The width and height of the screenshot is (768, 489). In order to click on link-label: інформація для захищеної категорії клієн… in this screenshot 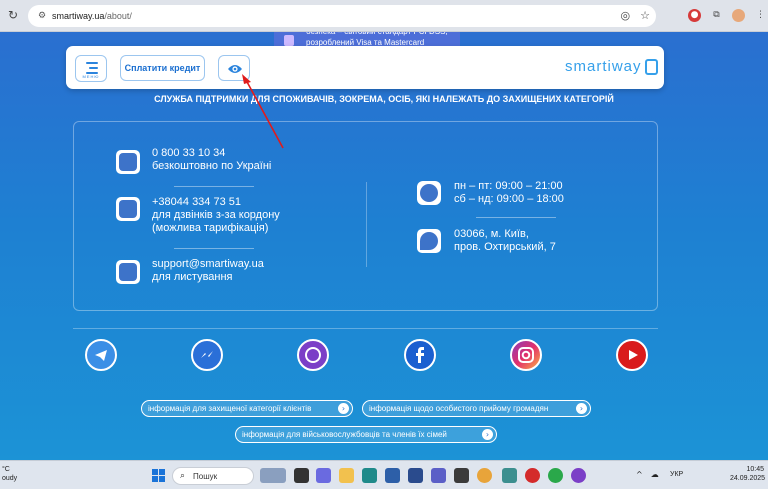, I will do `click(230, 408)`.